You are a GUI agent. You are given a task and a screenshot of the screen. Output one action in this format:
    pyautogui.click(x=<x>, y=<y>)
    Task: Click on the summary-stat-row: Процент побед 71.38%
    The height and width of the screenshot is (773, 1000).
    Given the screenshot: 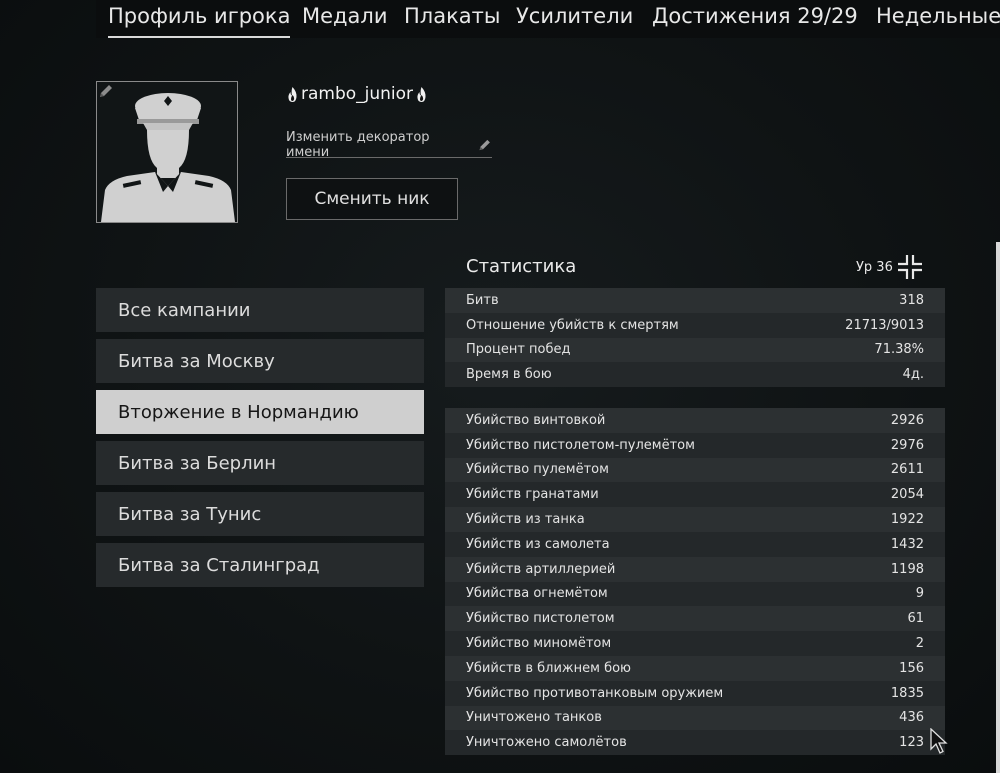 What is the action you would take?
    pyautogui.click(x=695, y=350)
    